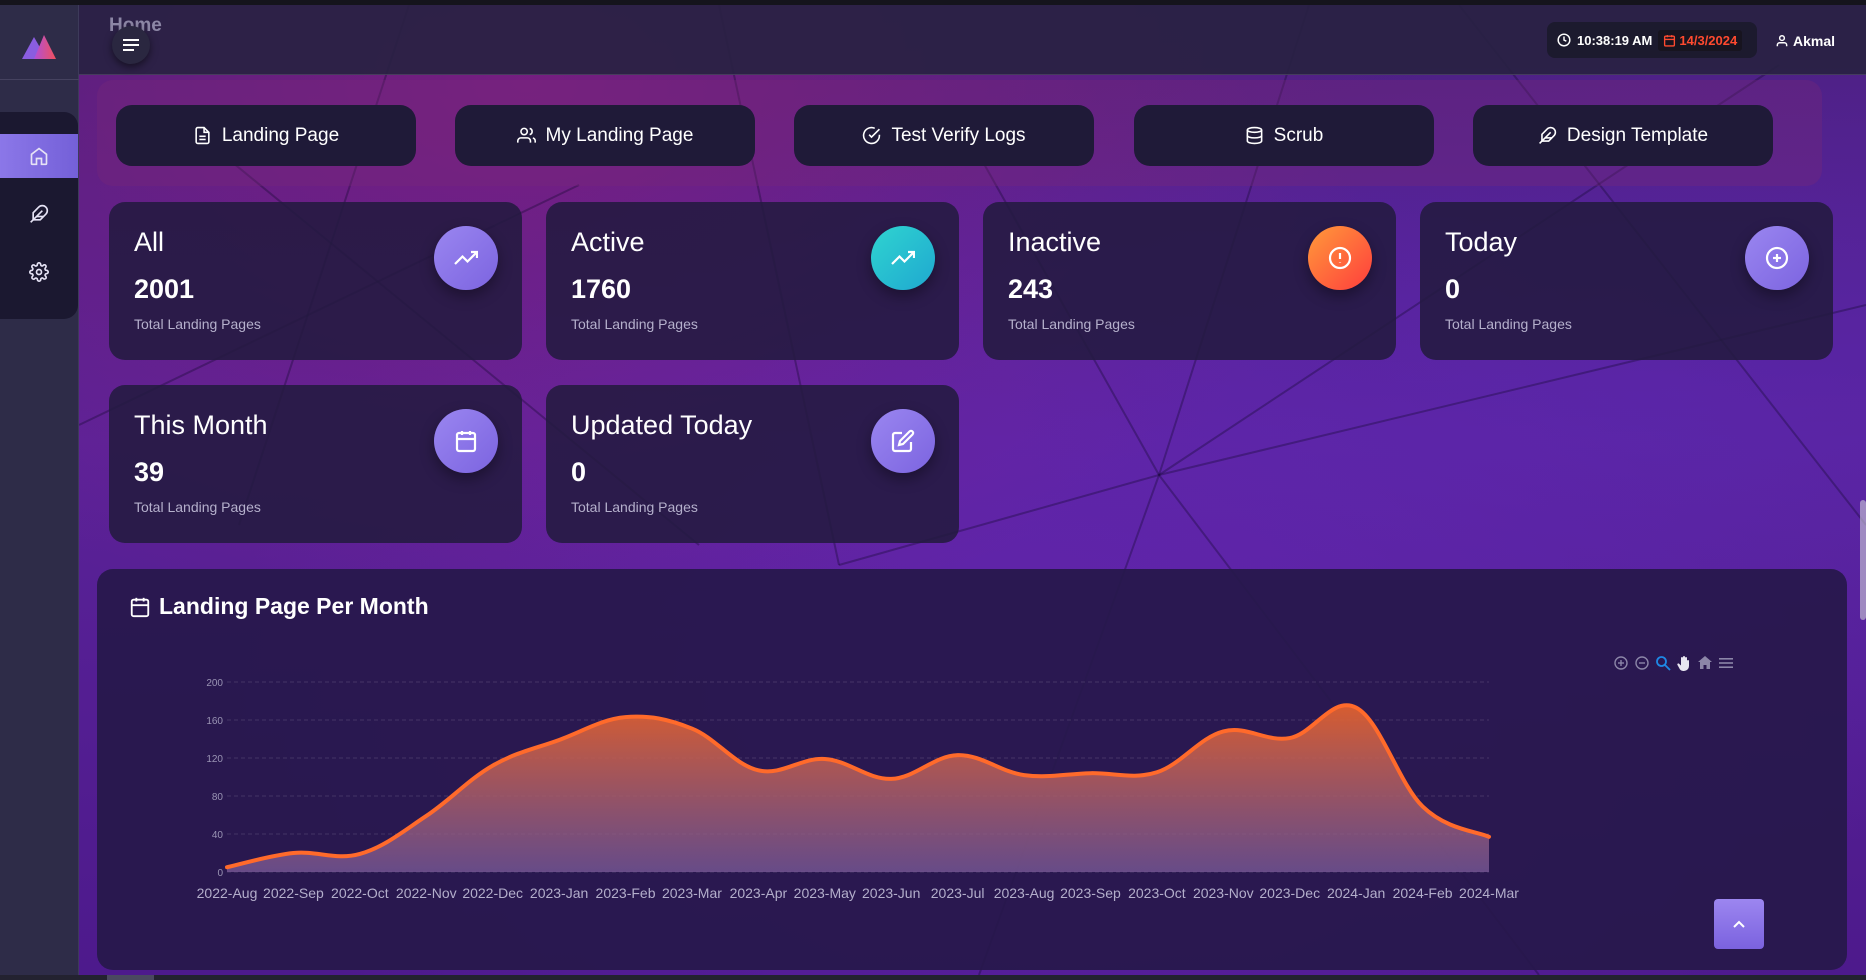 The width and height of the screenshot is (1866, 980). What do you see at coordinates (39, 46) in the screenshot?
I see `logo-icon` at bounding box center [39, 46].